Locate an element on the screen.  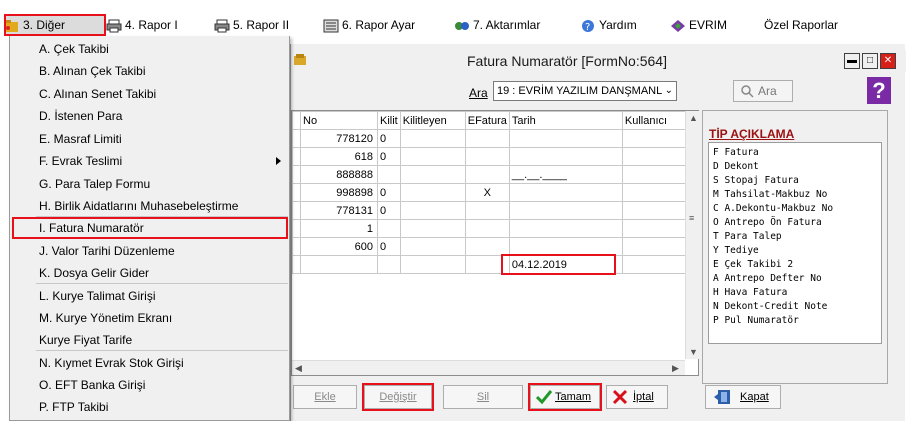
cell-no: 888888 is located at coordinates (339, 174).